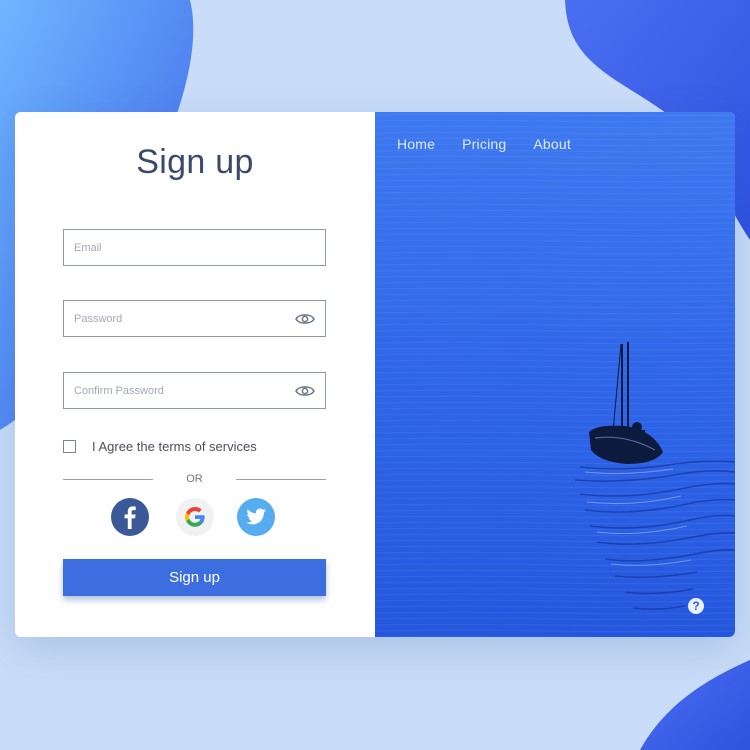 The image size is (750, 750). Describe the element at coordinates (194, 480) in the screenshot. I see `or-divider: OR` at that location.